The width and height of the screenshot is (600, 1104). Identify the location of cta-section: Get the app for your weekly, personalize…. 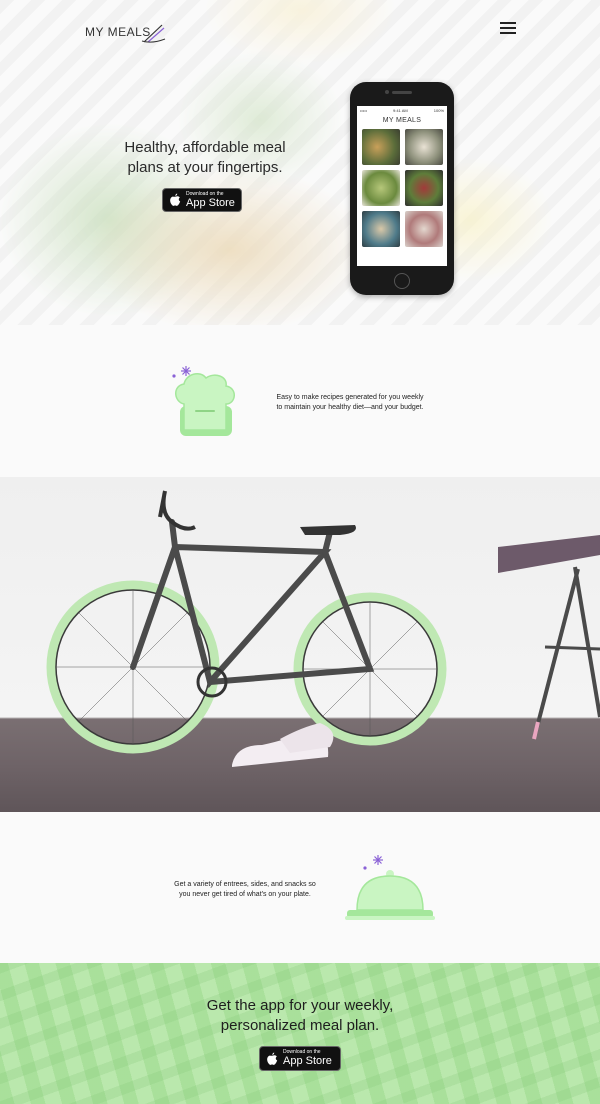
(300, 1033).